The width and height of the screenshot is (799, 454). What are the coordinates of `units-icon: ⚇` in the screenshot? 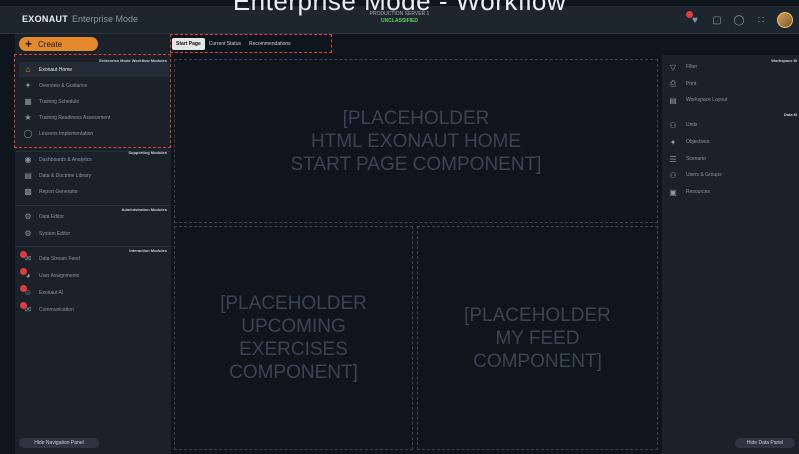 It's located at (673, 125).